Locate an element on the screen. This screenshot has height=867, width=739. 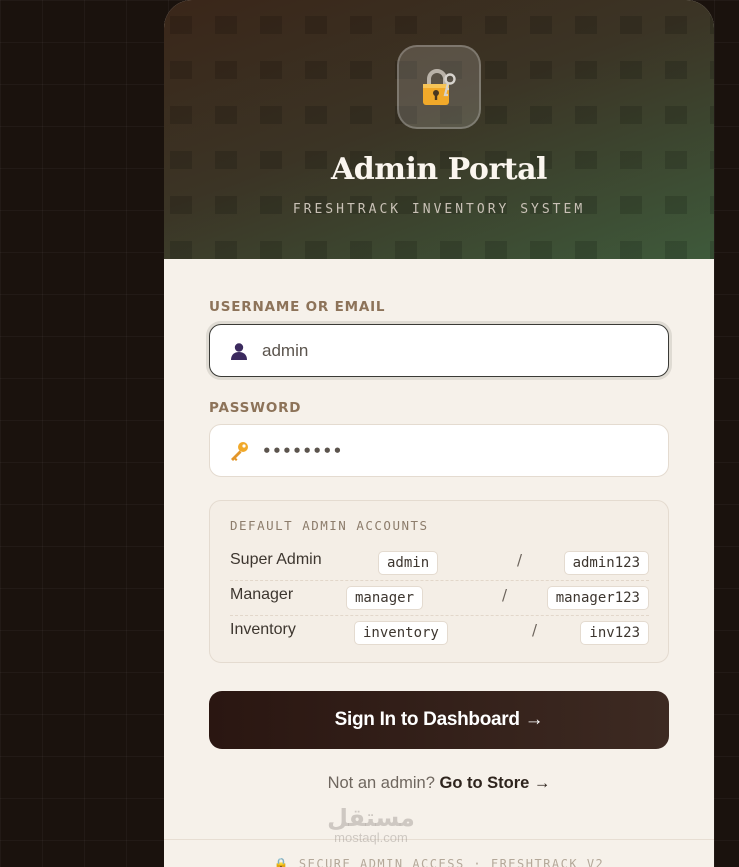
accounts-title: DEFAULT ADMIN ACCOUNTS is located at coordinates (329, 525).